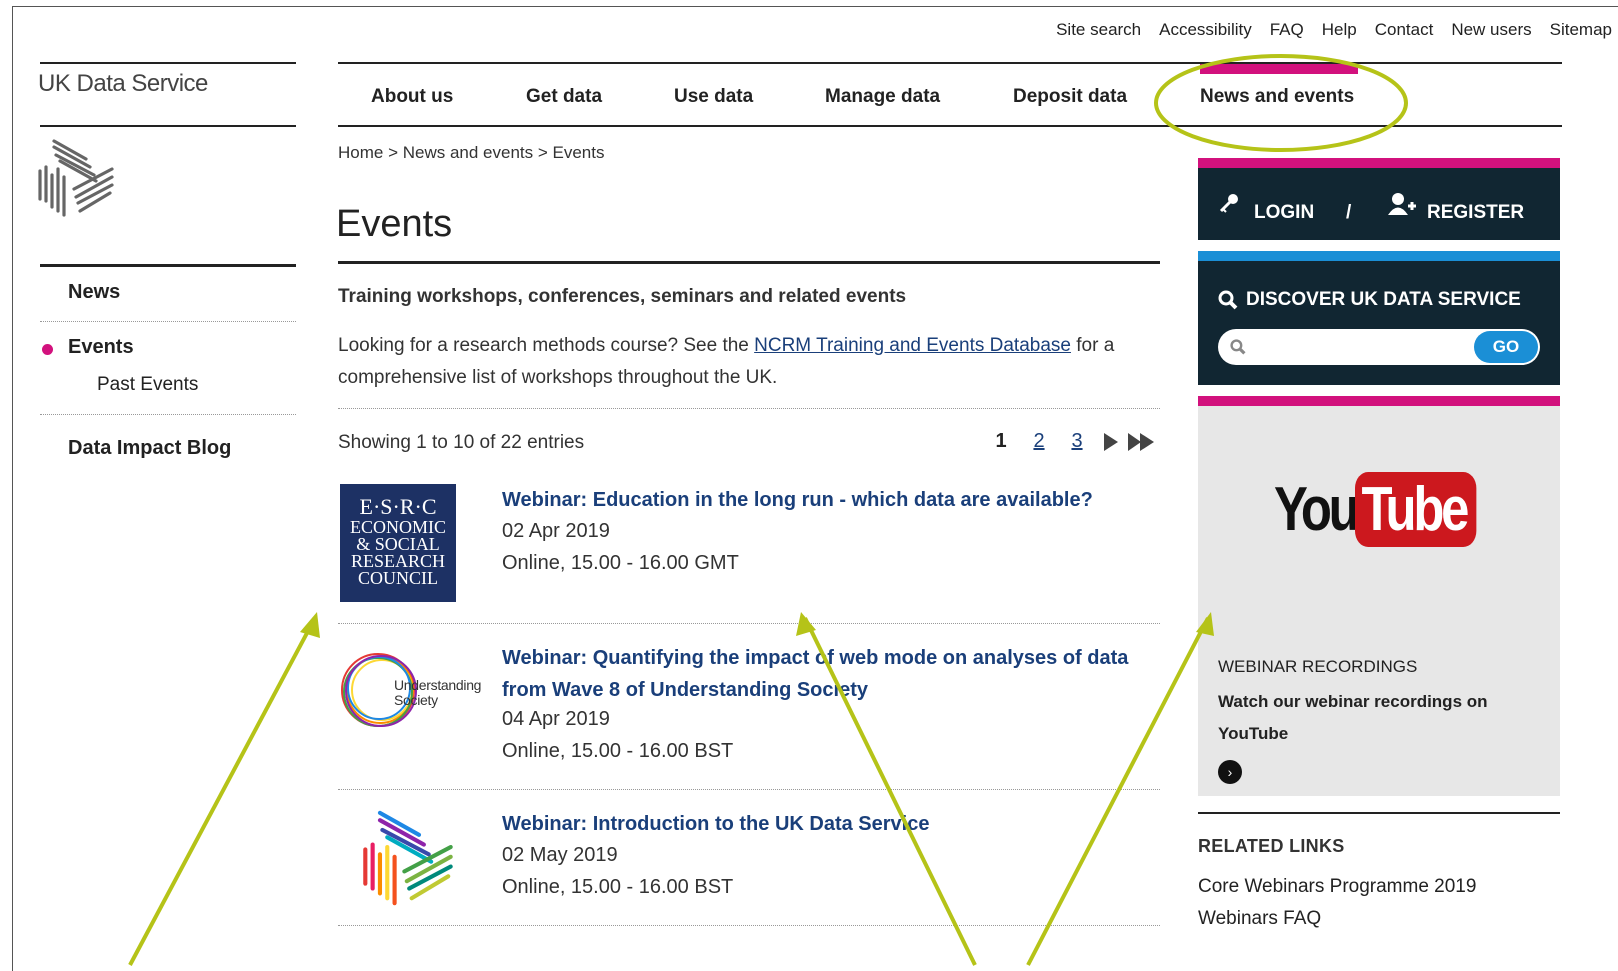 Image resolution: width=1618 pixels, height=971 pixels. I want to click on breadcrumb: Home > News and events > Events, so click(471, 153).